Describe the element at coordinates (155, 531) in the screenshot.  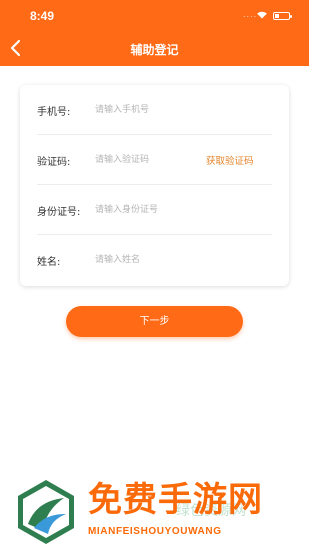
I see `watermark-subtitle: MIANFEISHOUYOUWANG` at that location.